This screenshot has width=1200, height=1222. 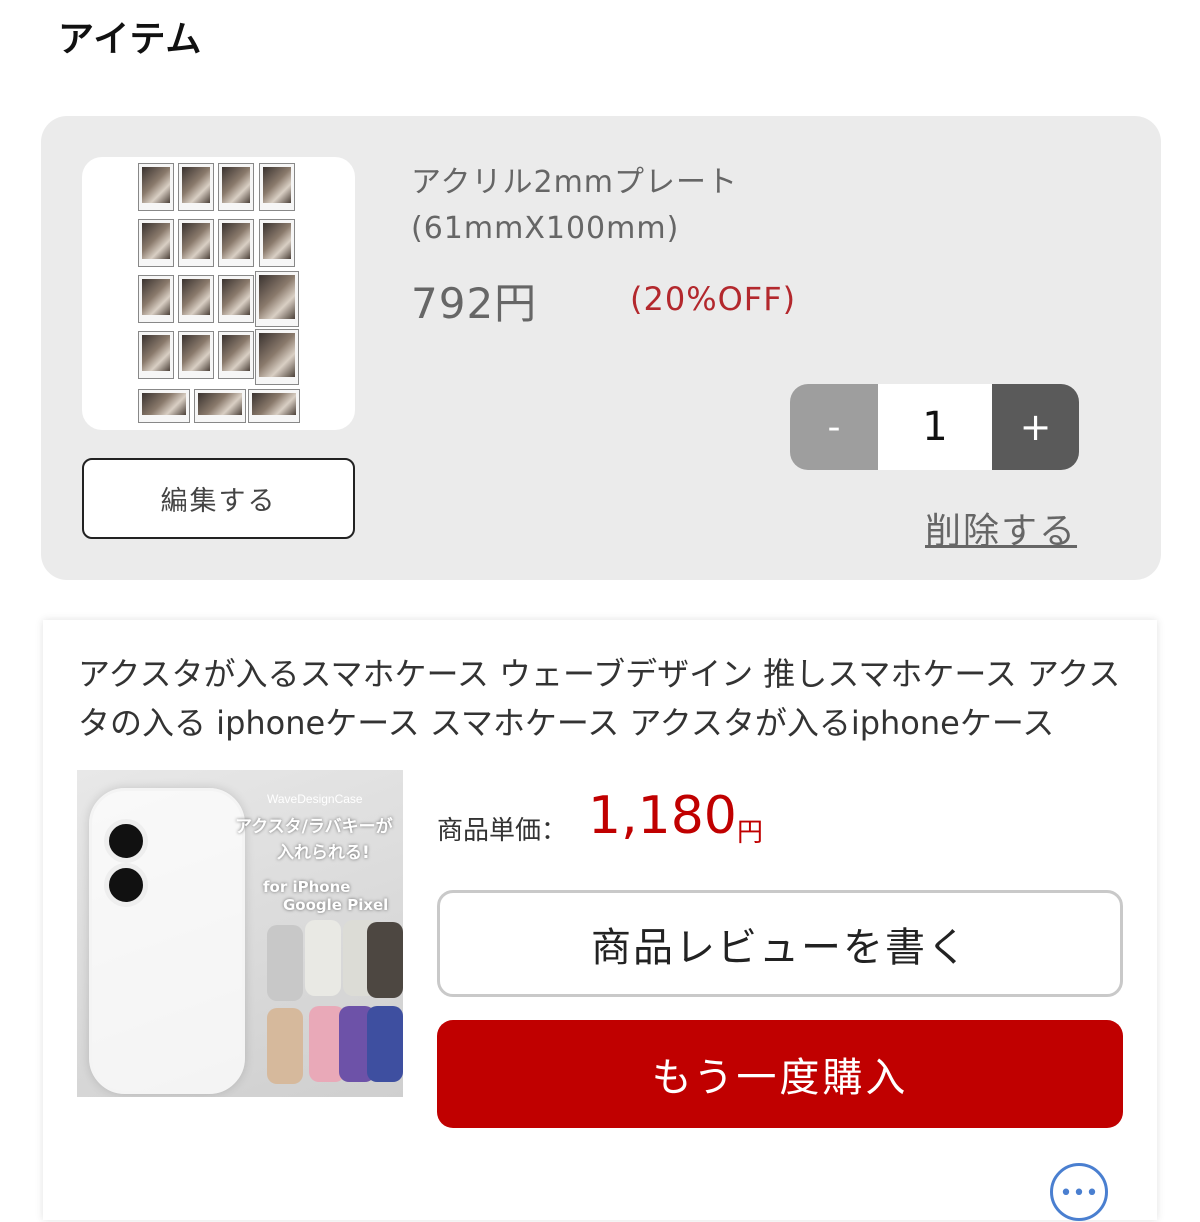 What do you see at coordinates (662, 816) in the screenshot?
I see `unit-price-value: 1,180` at bounding box center [662, 816].